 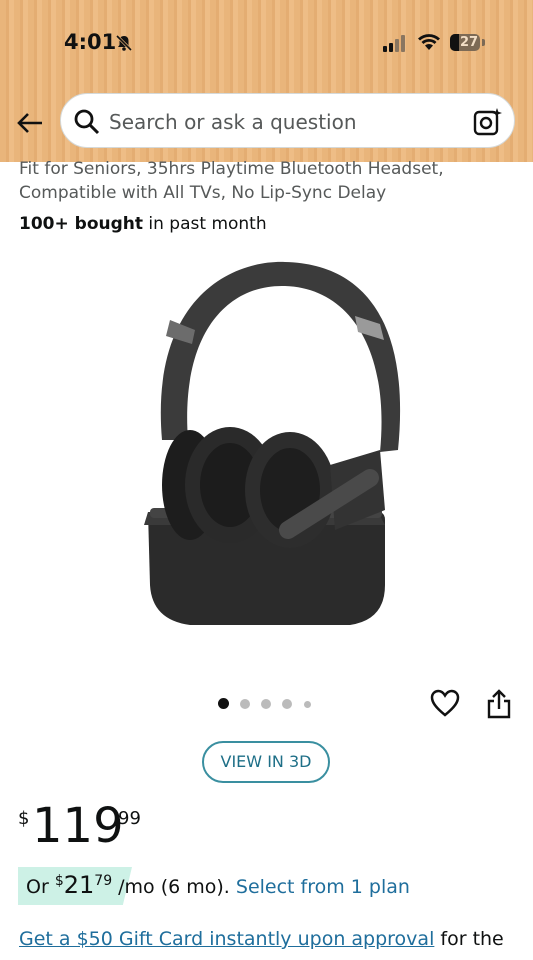 What do you see at coordinates (30, 123) in the screenshot?
I see `back-arrow-icon` at bounding box center [30, 123].